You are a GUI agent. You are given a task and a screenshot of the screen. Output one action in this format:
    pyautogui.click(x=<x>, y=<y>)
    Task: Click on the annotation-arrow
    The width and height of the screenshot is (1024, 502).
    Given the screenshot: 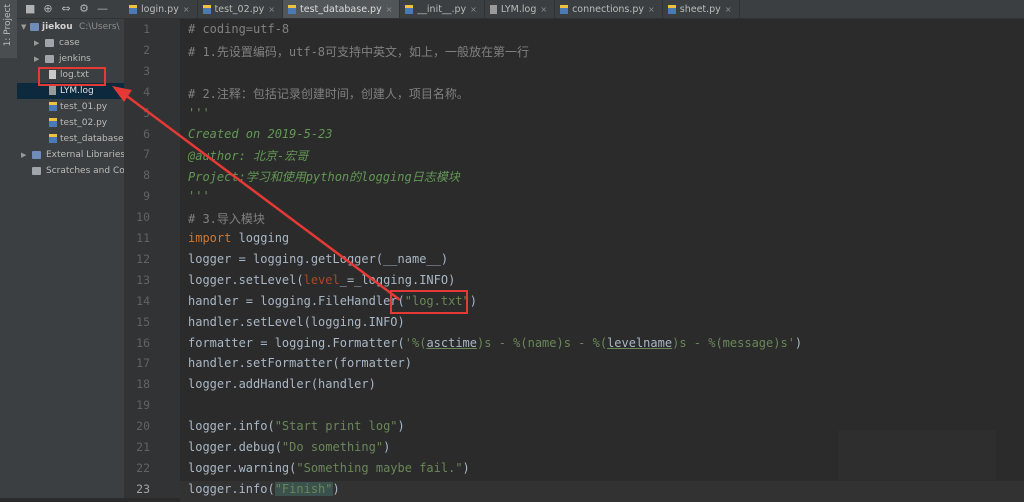 What is the action you would take?
    pyautogui.click(x=256, y=194)
    